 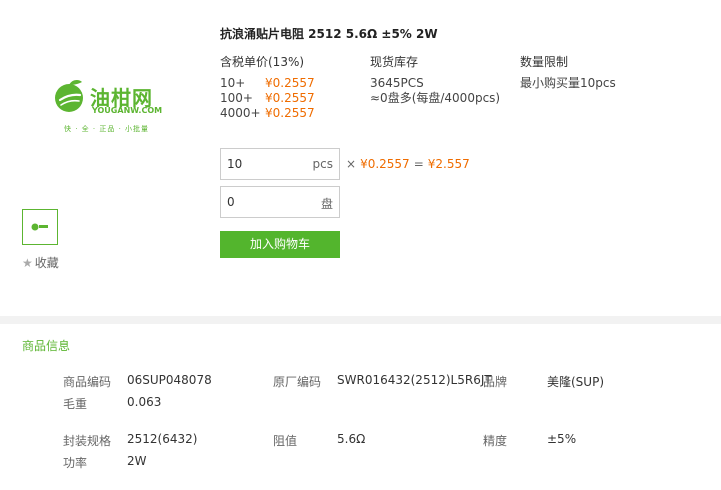 I want to click on reel-input, so click(x=266, y=202).